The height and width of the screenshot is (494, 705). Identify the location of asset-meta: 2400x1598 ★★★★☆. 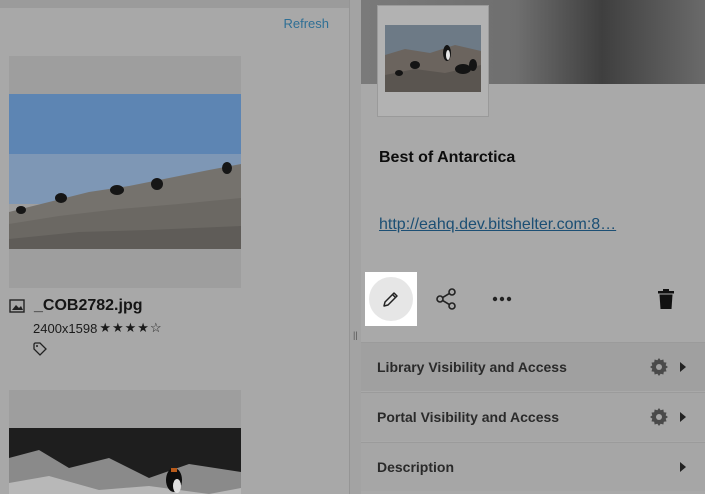
(98, 328).